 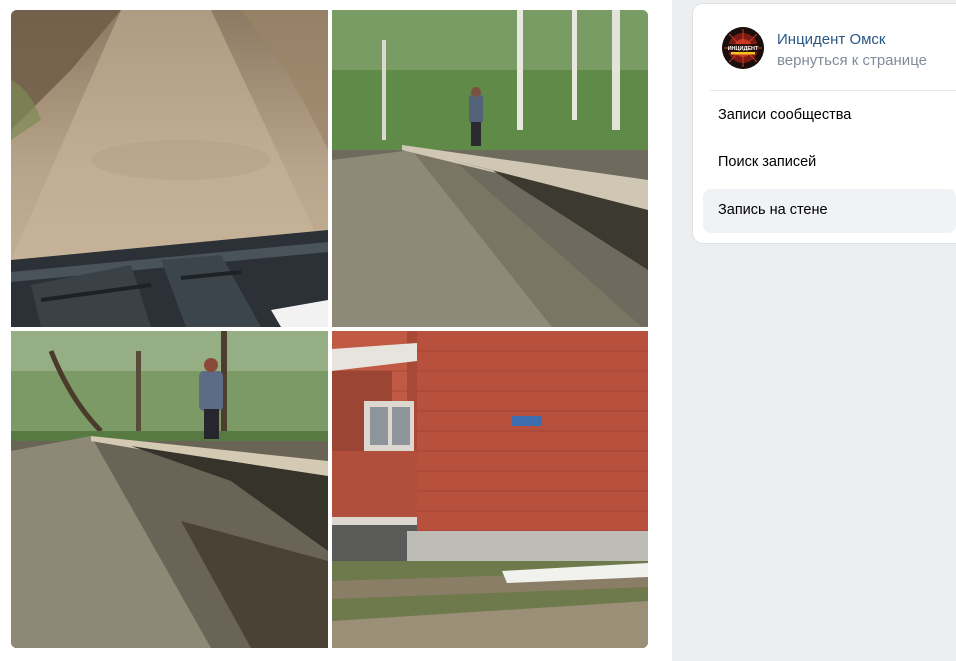 I want to click on avatar-logo-text: ИНЦИДЕНТ, so click(x=743, y=49).